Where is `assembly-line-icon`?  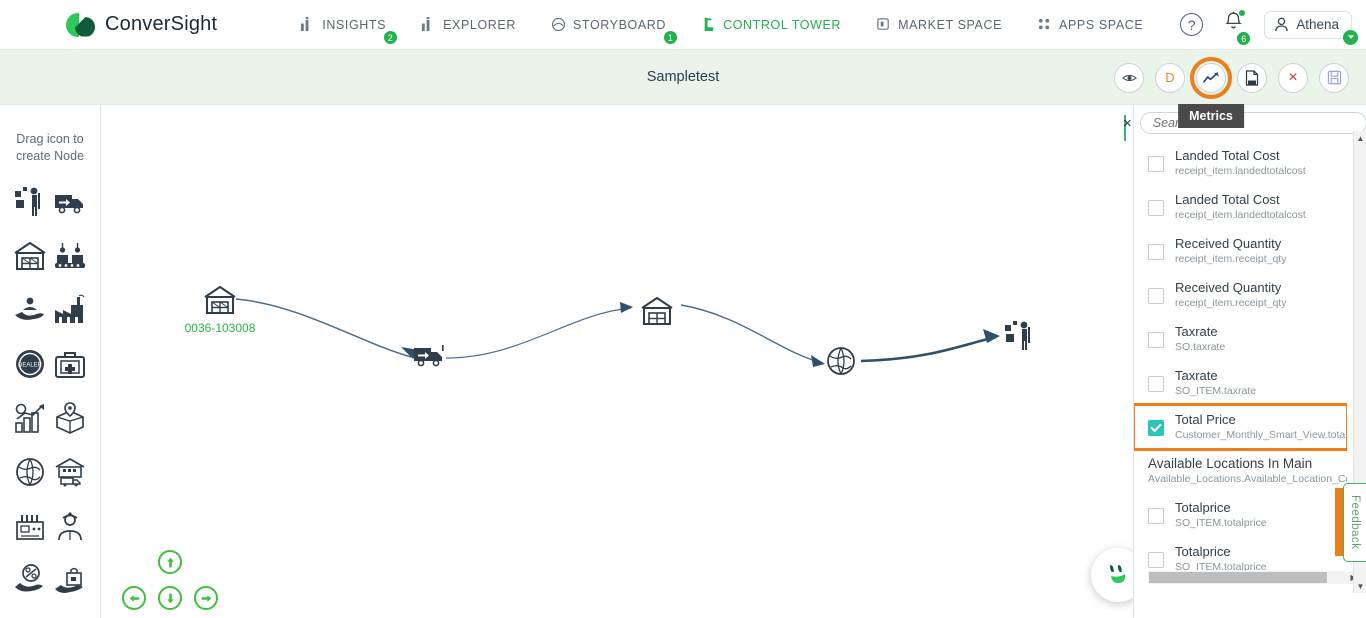
assembly-line-icon is located at coordinates (70, 256).